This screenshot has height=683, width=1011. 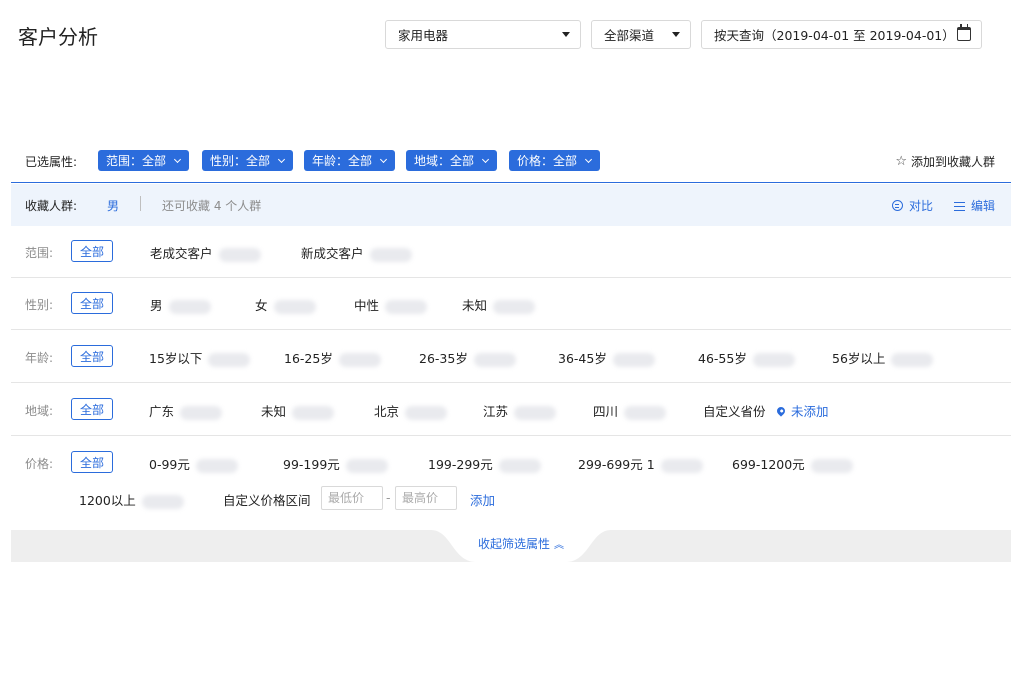 I want to click on collection-item-male: 男, so click(x=113, y=205).